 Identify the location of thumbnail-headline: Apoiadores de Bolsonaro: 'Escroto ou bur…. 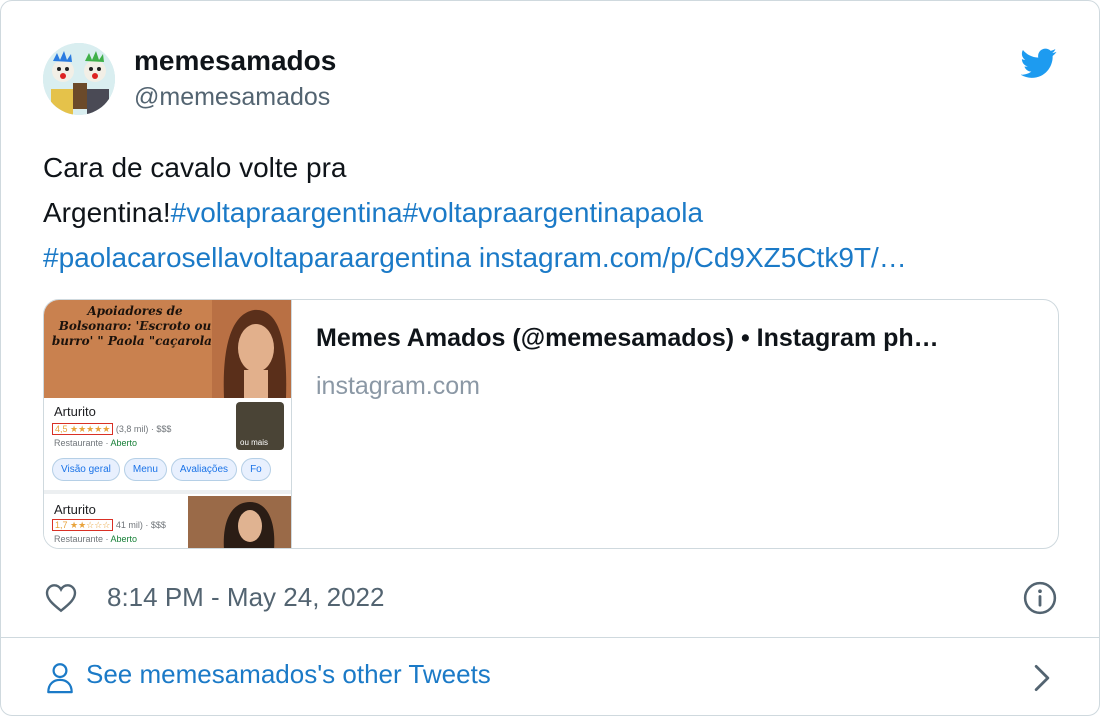
(135, 326).